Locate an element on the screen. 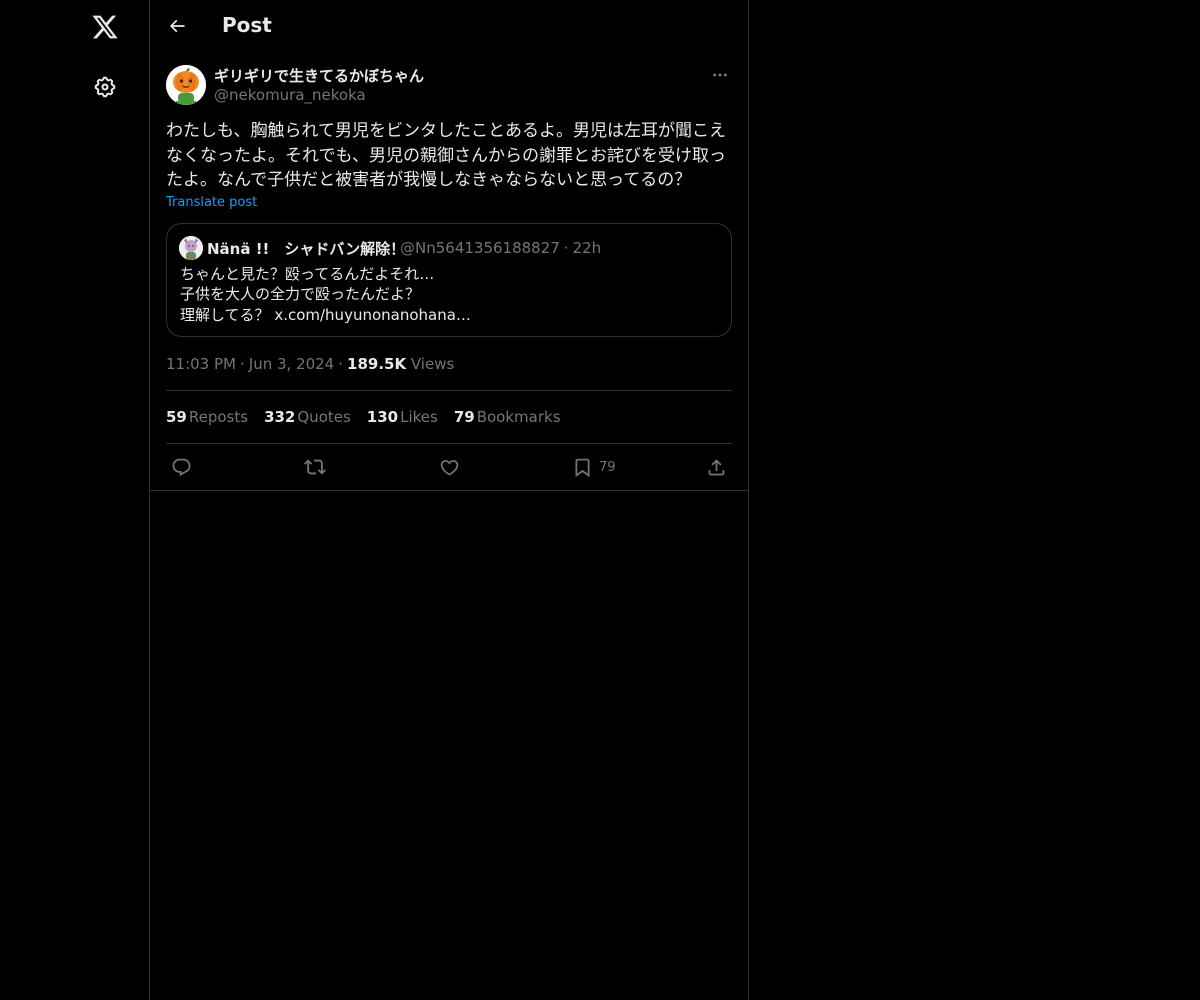 The width and height of the screenshot is (1200, 1000). more-button is located at coordinates (720, 75).